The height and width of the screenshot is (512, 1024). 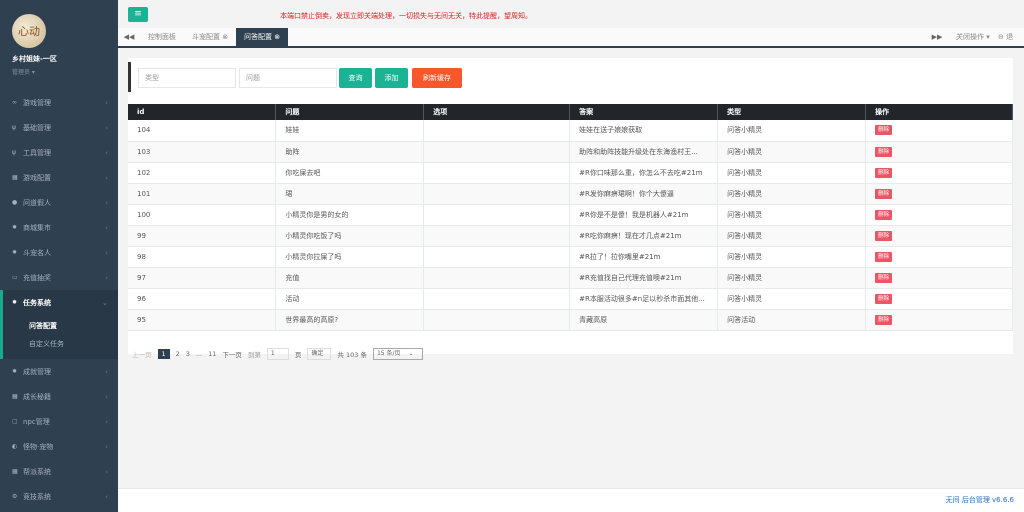 I want to click on sidebar-item-14: ⚙ 竞技系统 ‹, so click(x=59, y=496).